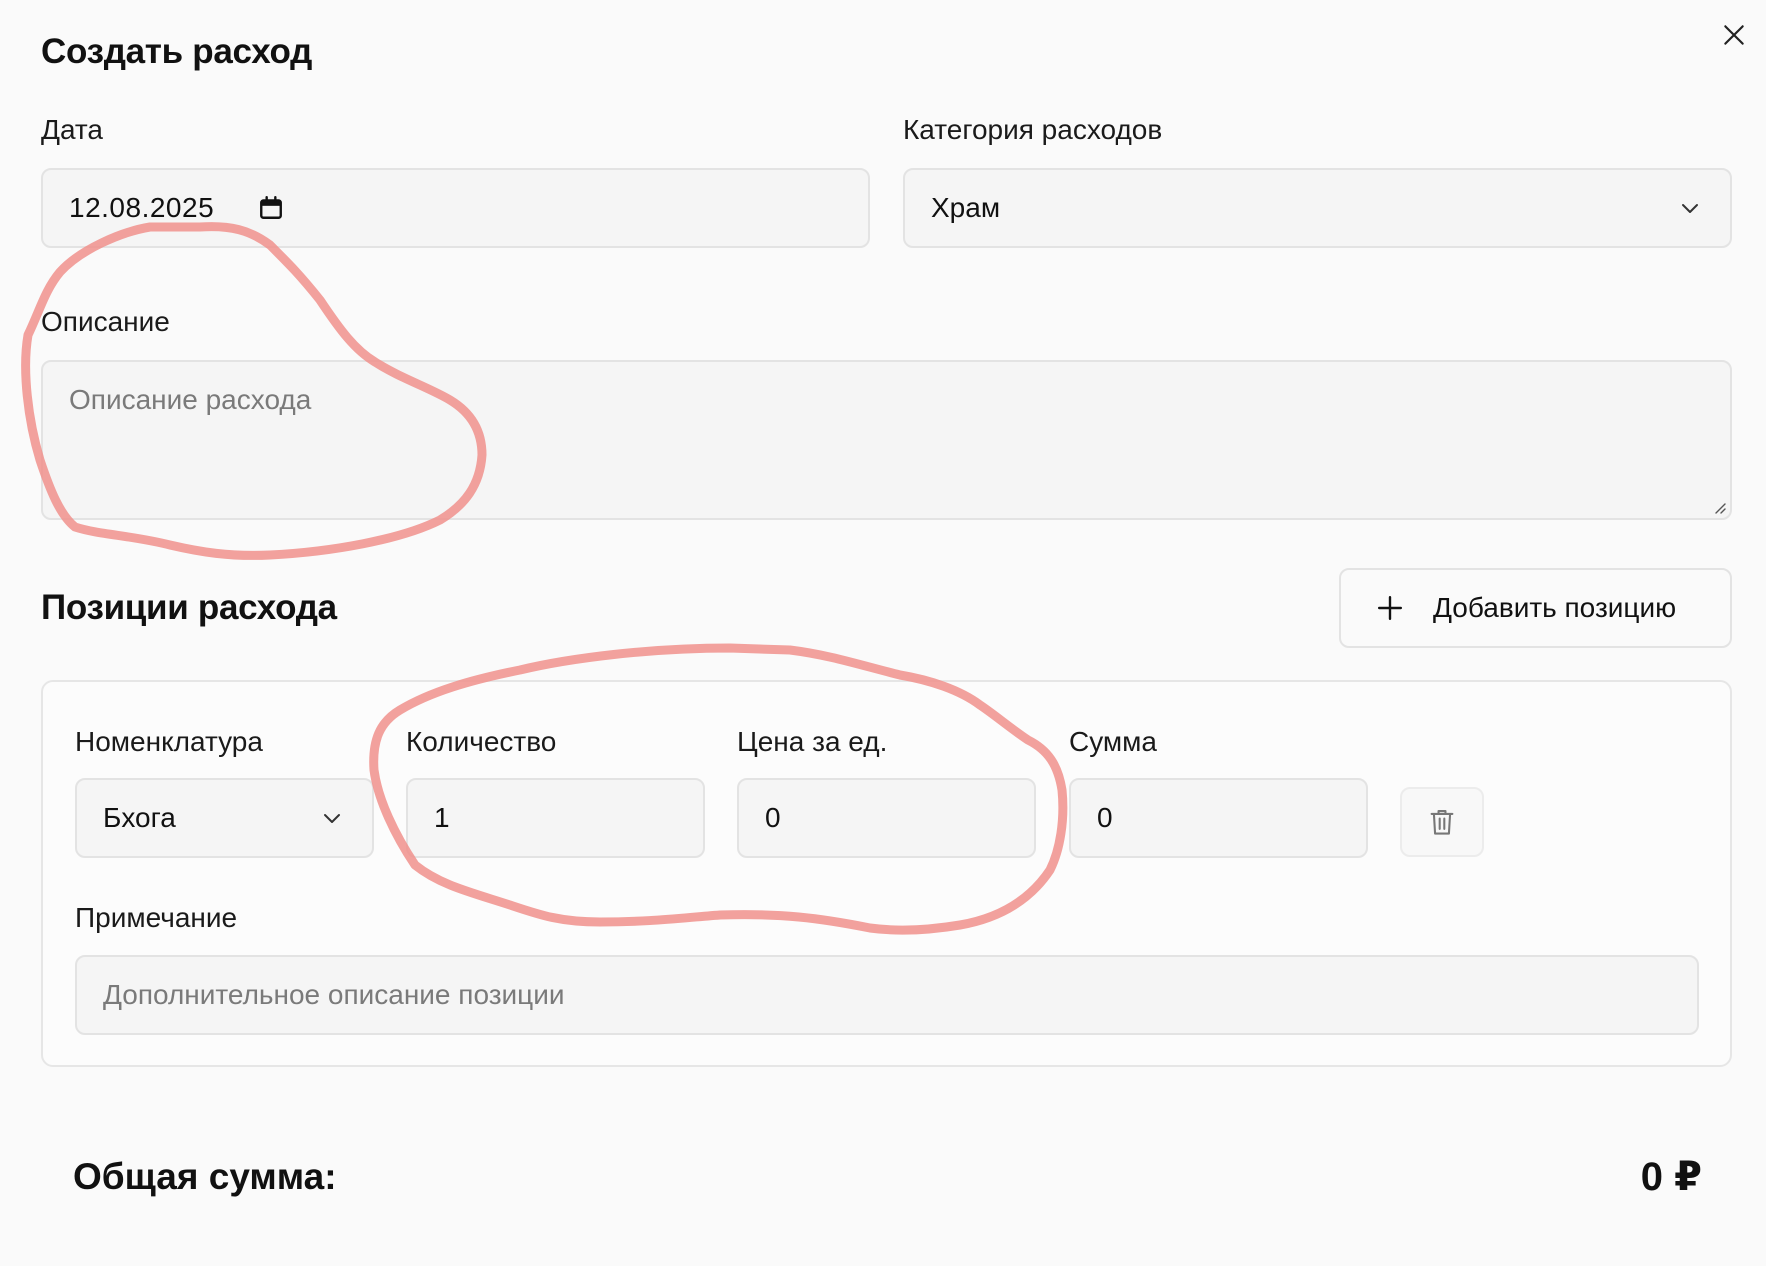 Image resolution: width=1766 pixels, height=1266 pixels. I want to click on description-placeholder: Описание расхода, so click(190, 399).